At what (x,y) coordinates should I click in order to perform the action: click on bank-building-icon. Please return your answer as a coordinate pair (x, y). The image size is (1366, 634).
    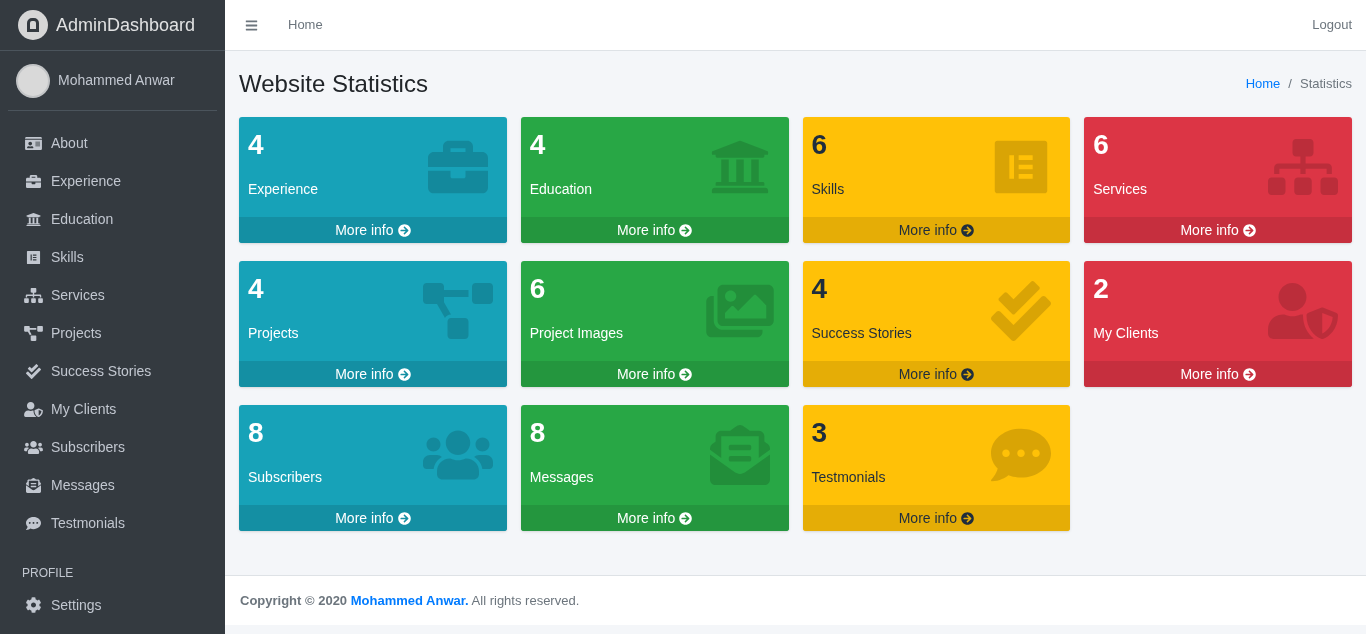
    Looking at the image, I should click on (33, 219).